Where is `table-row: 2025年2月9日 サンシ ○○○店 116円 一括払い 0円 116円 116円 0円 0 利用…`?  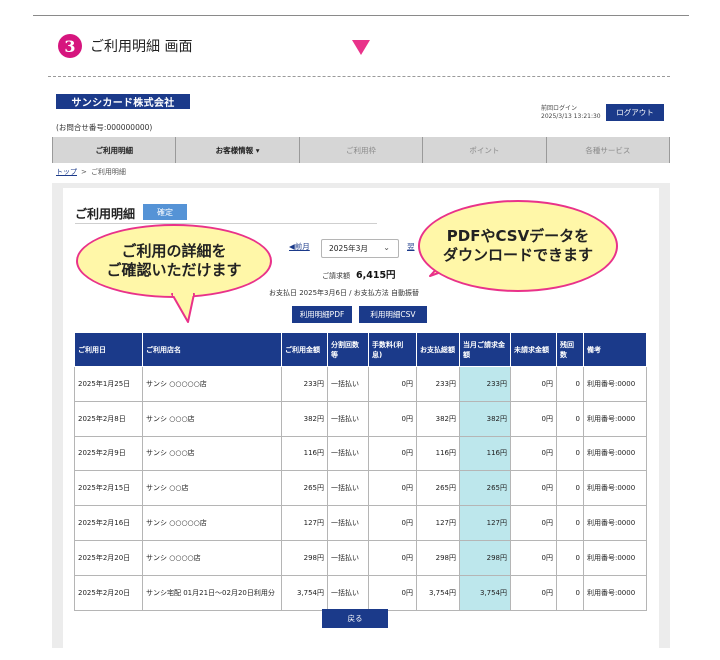
table-row: 2025年2月9日 サンシ ○○○店 116円 一括払い 0円 116円 116円 0円 0 利用… is located at coordinates (360, 453).